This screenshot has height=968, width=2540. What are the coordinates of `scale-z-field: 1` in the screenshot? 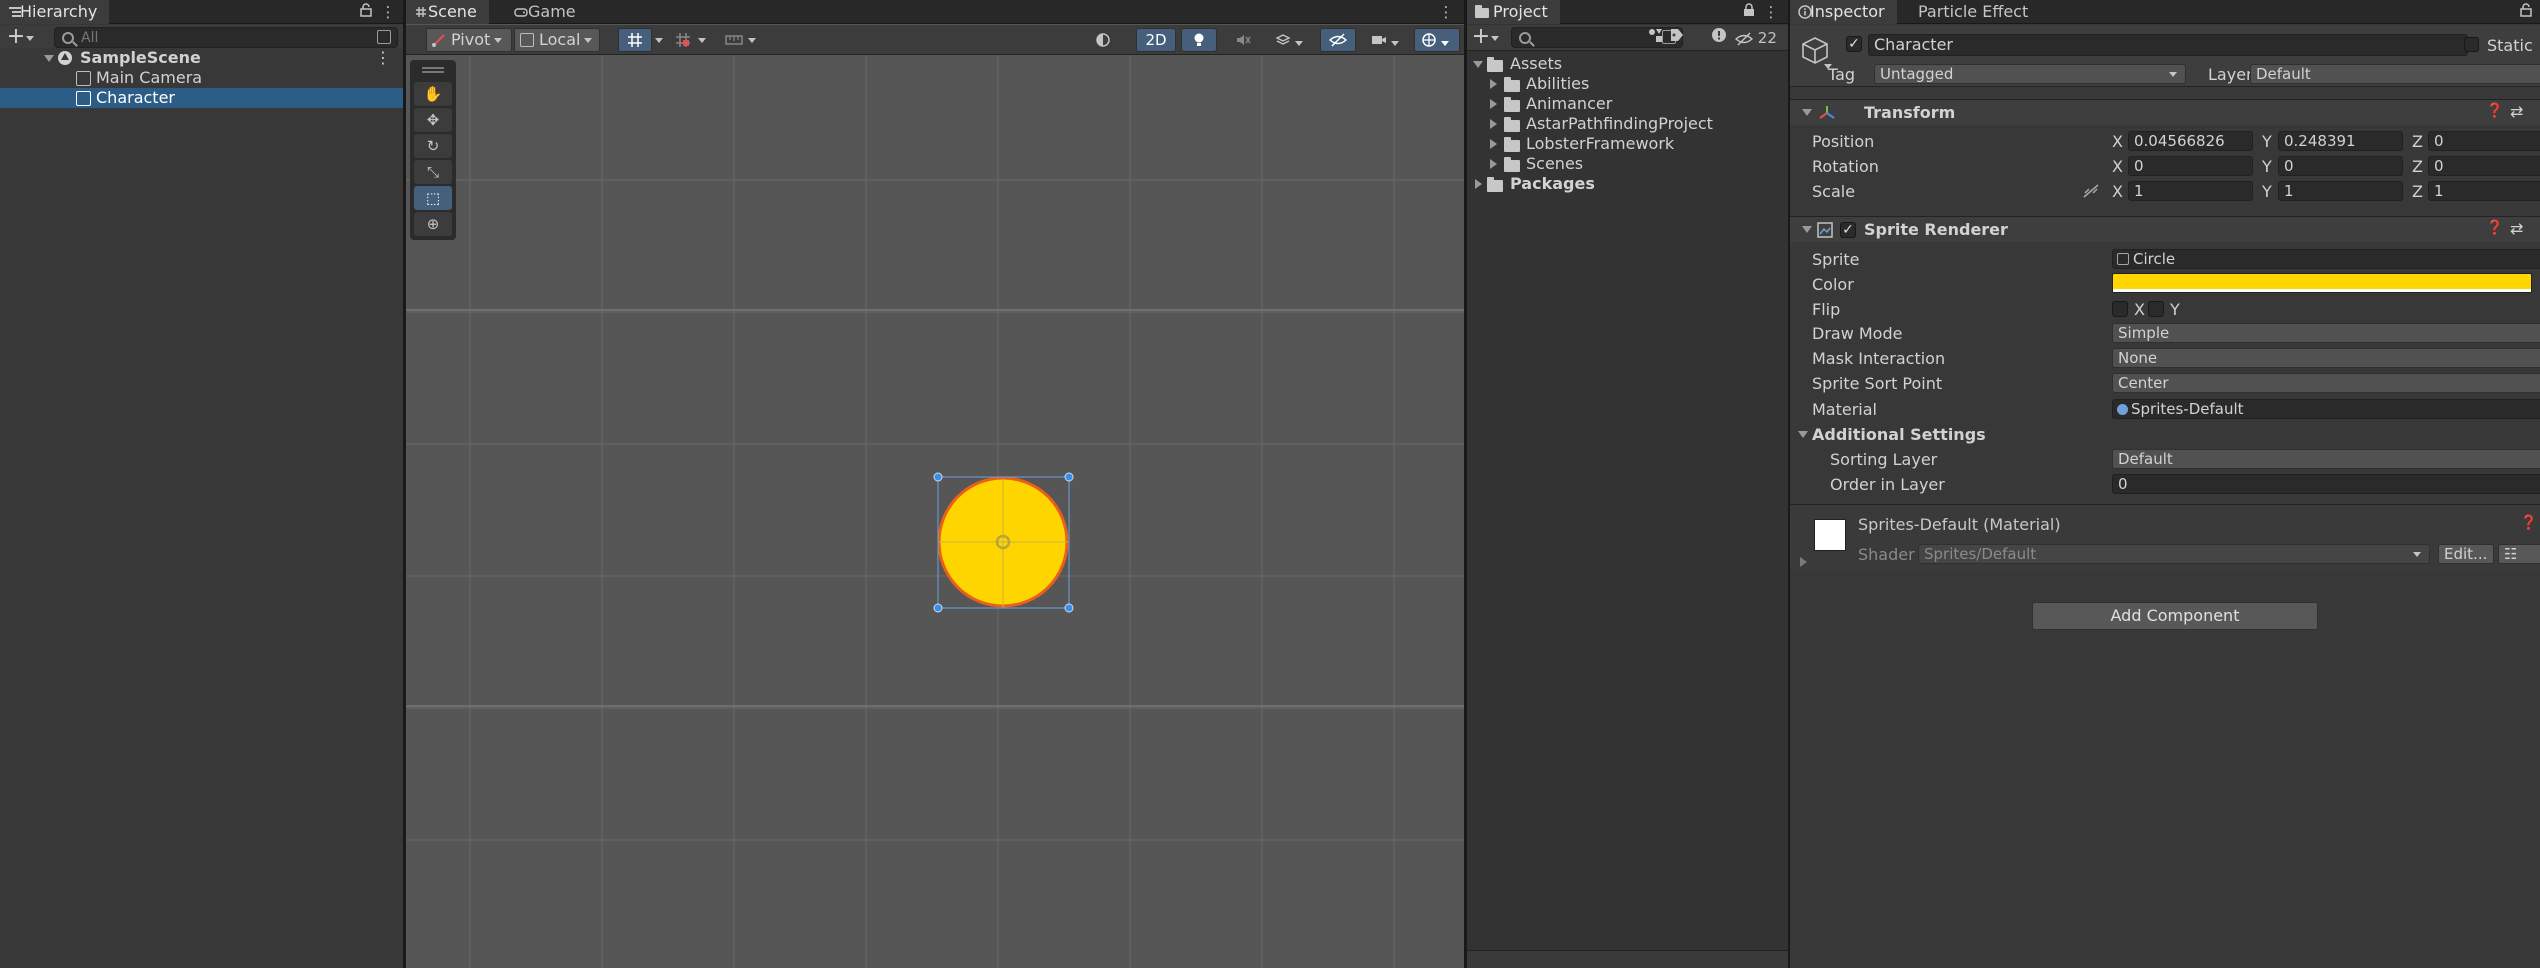 It's located at (2484, 191).